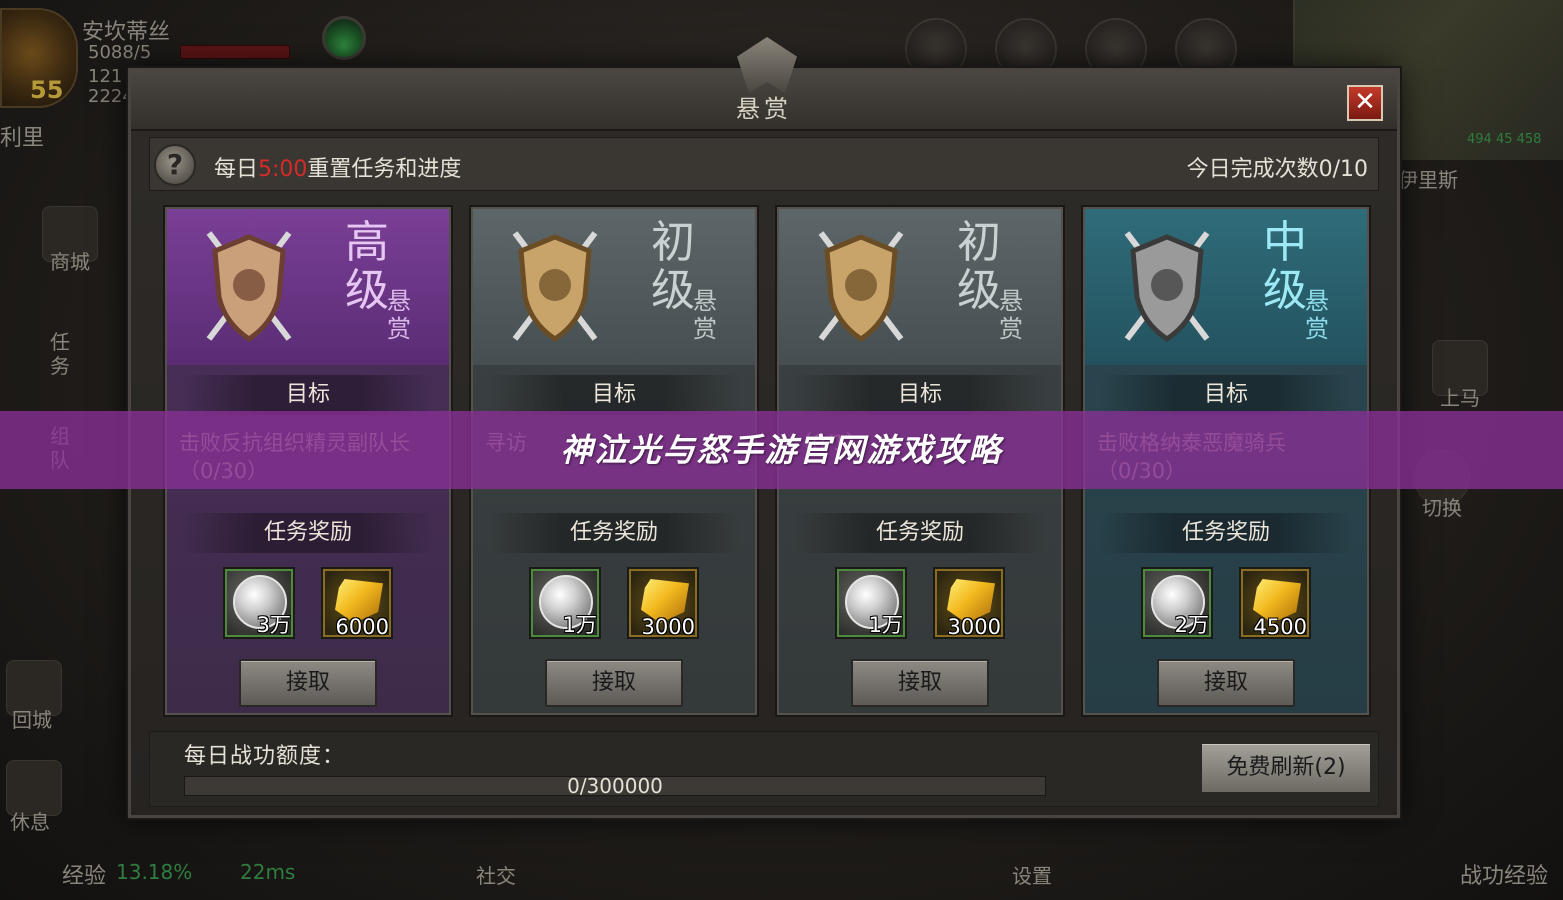 Image resolution: width=1563 pixels, height=900 pixels. I want to click on reset-prefix: 每日, so click(236, 169).